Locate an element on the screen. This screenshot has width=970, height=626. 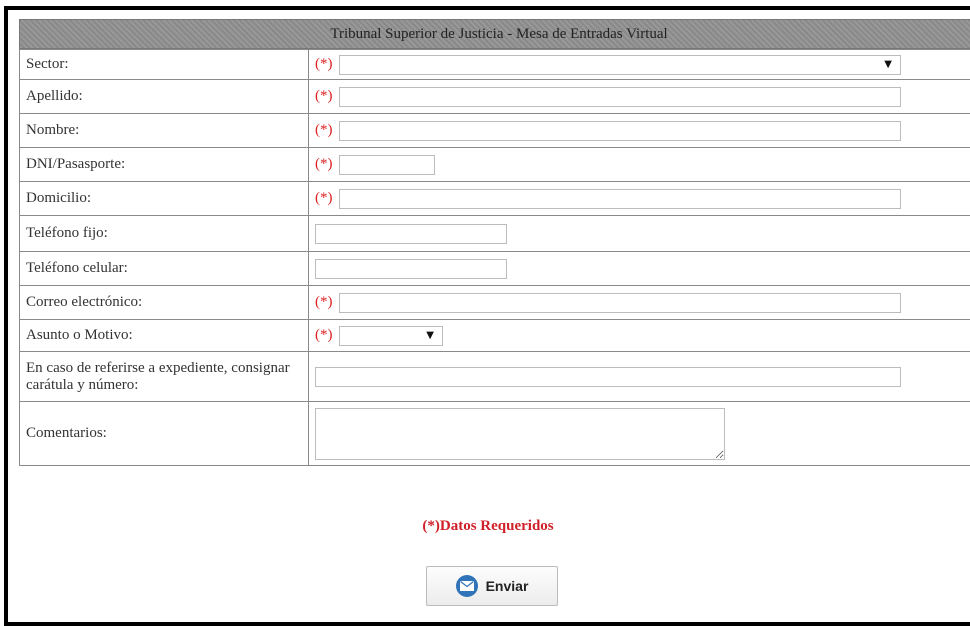
nombre-input is located at coordinates (620, 131).